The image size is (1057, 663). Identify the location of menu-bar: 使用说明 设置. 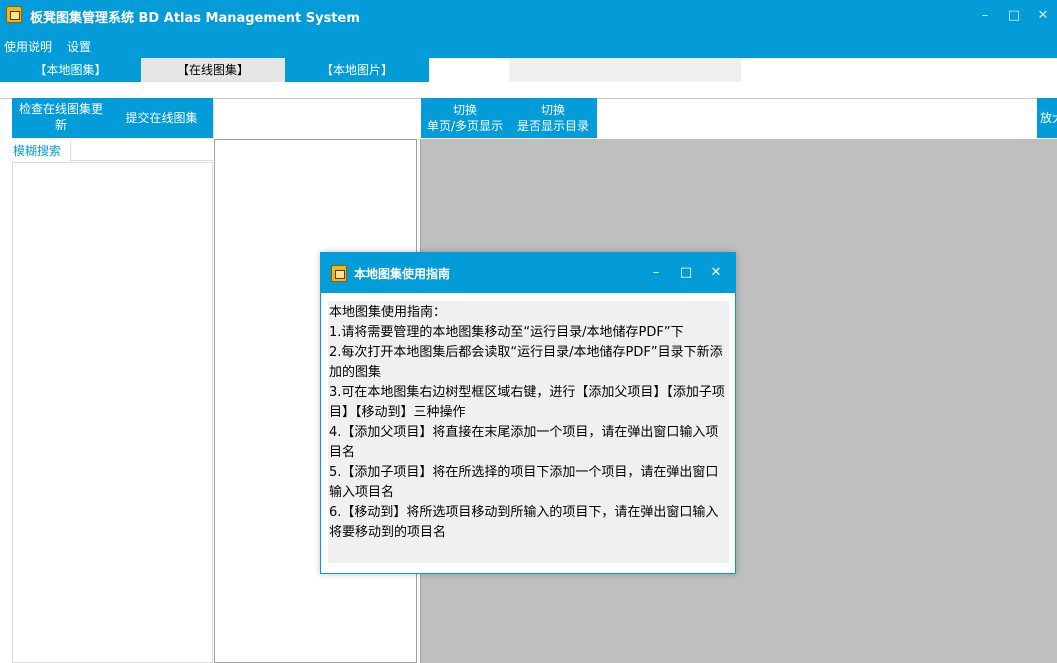
(528, 45).